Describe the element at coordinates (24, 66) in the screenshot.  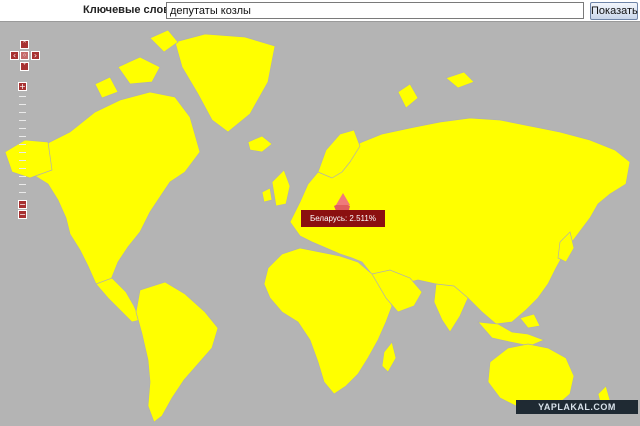
I see `pan-down-button: ˅` at that location.